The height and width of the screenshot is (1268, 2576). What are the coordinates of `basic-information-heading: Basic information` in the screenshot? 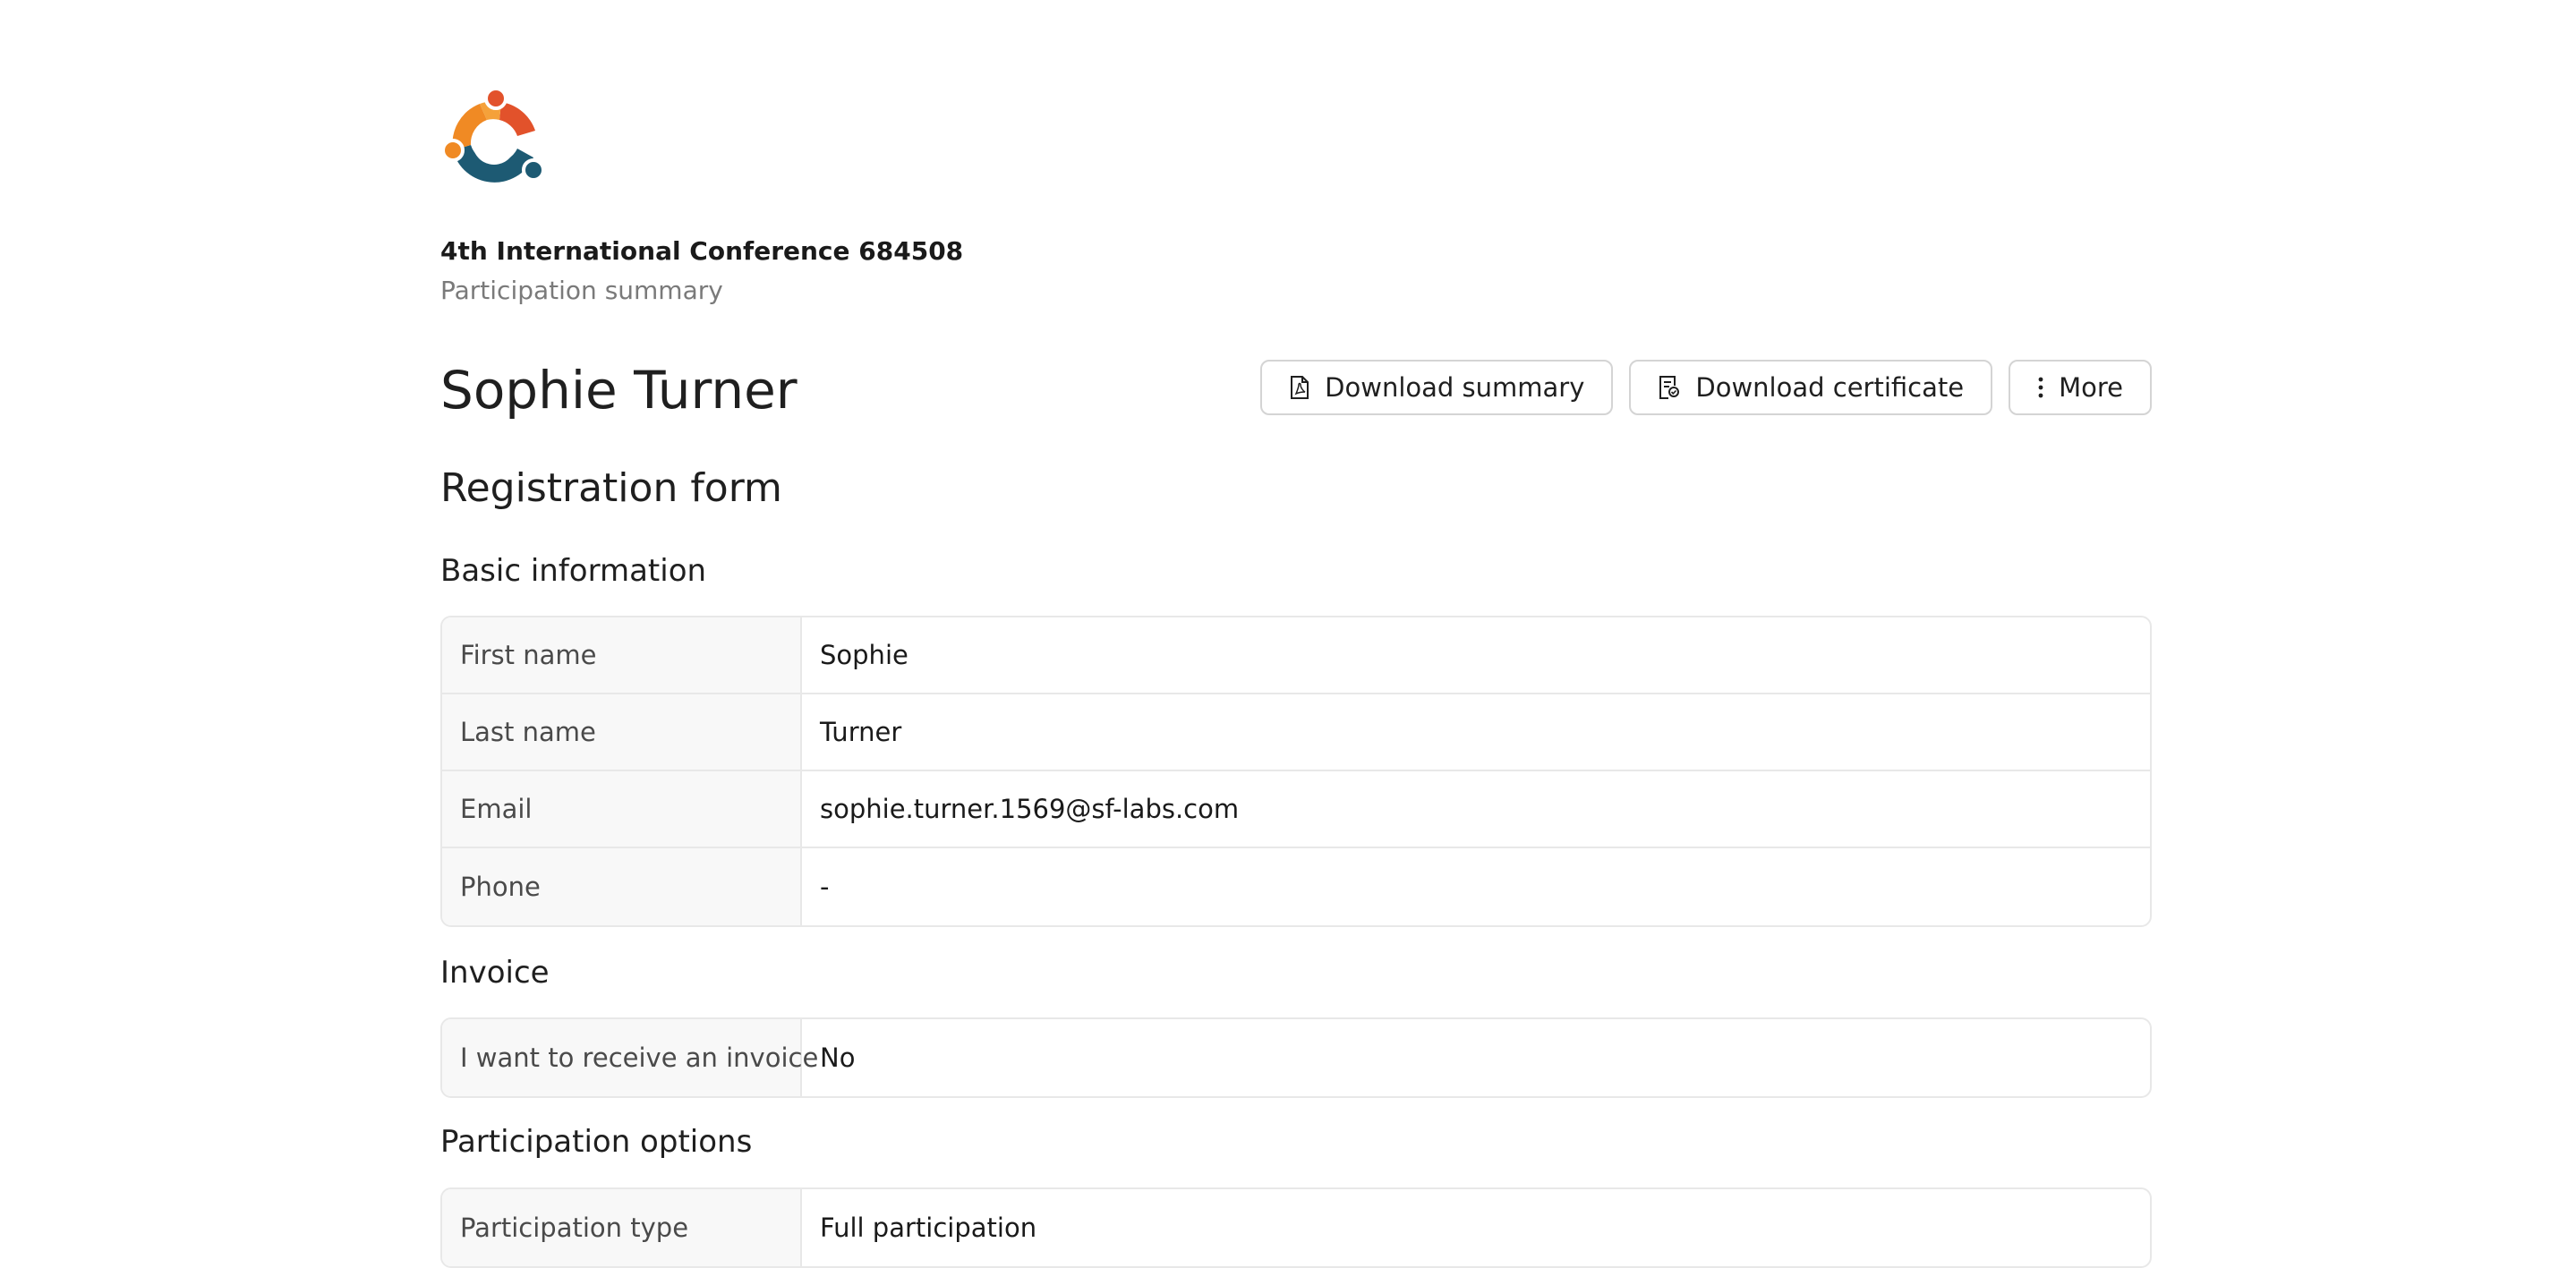 It's located at (573, 571).